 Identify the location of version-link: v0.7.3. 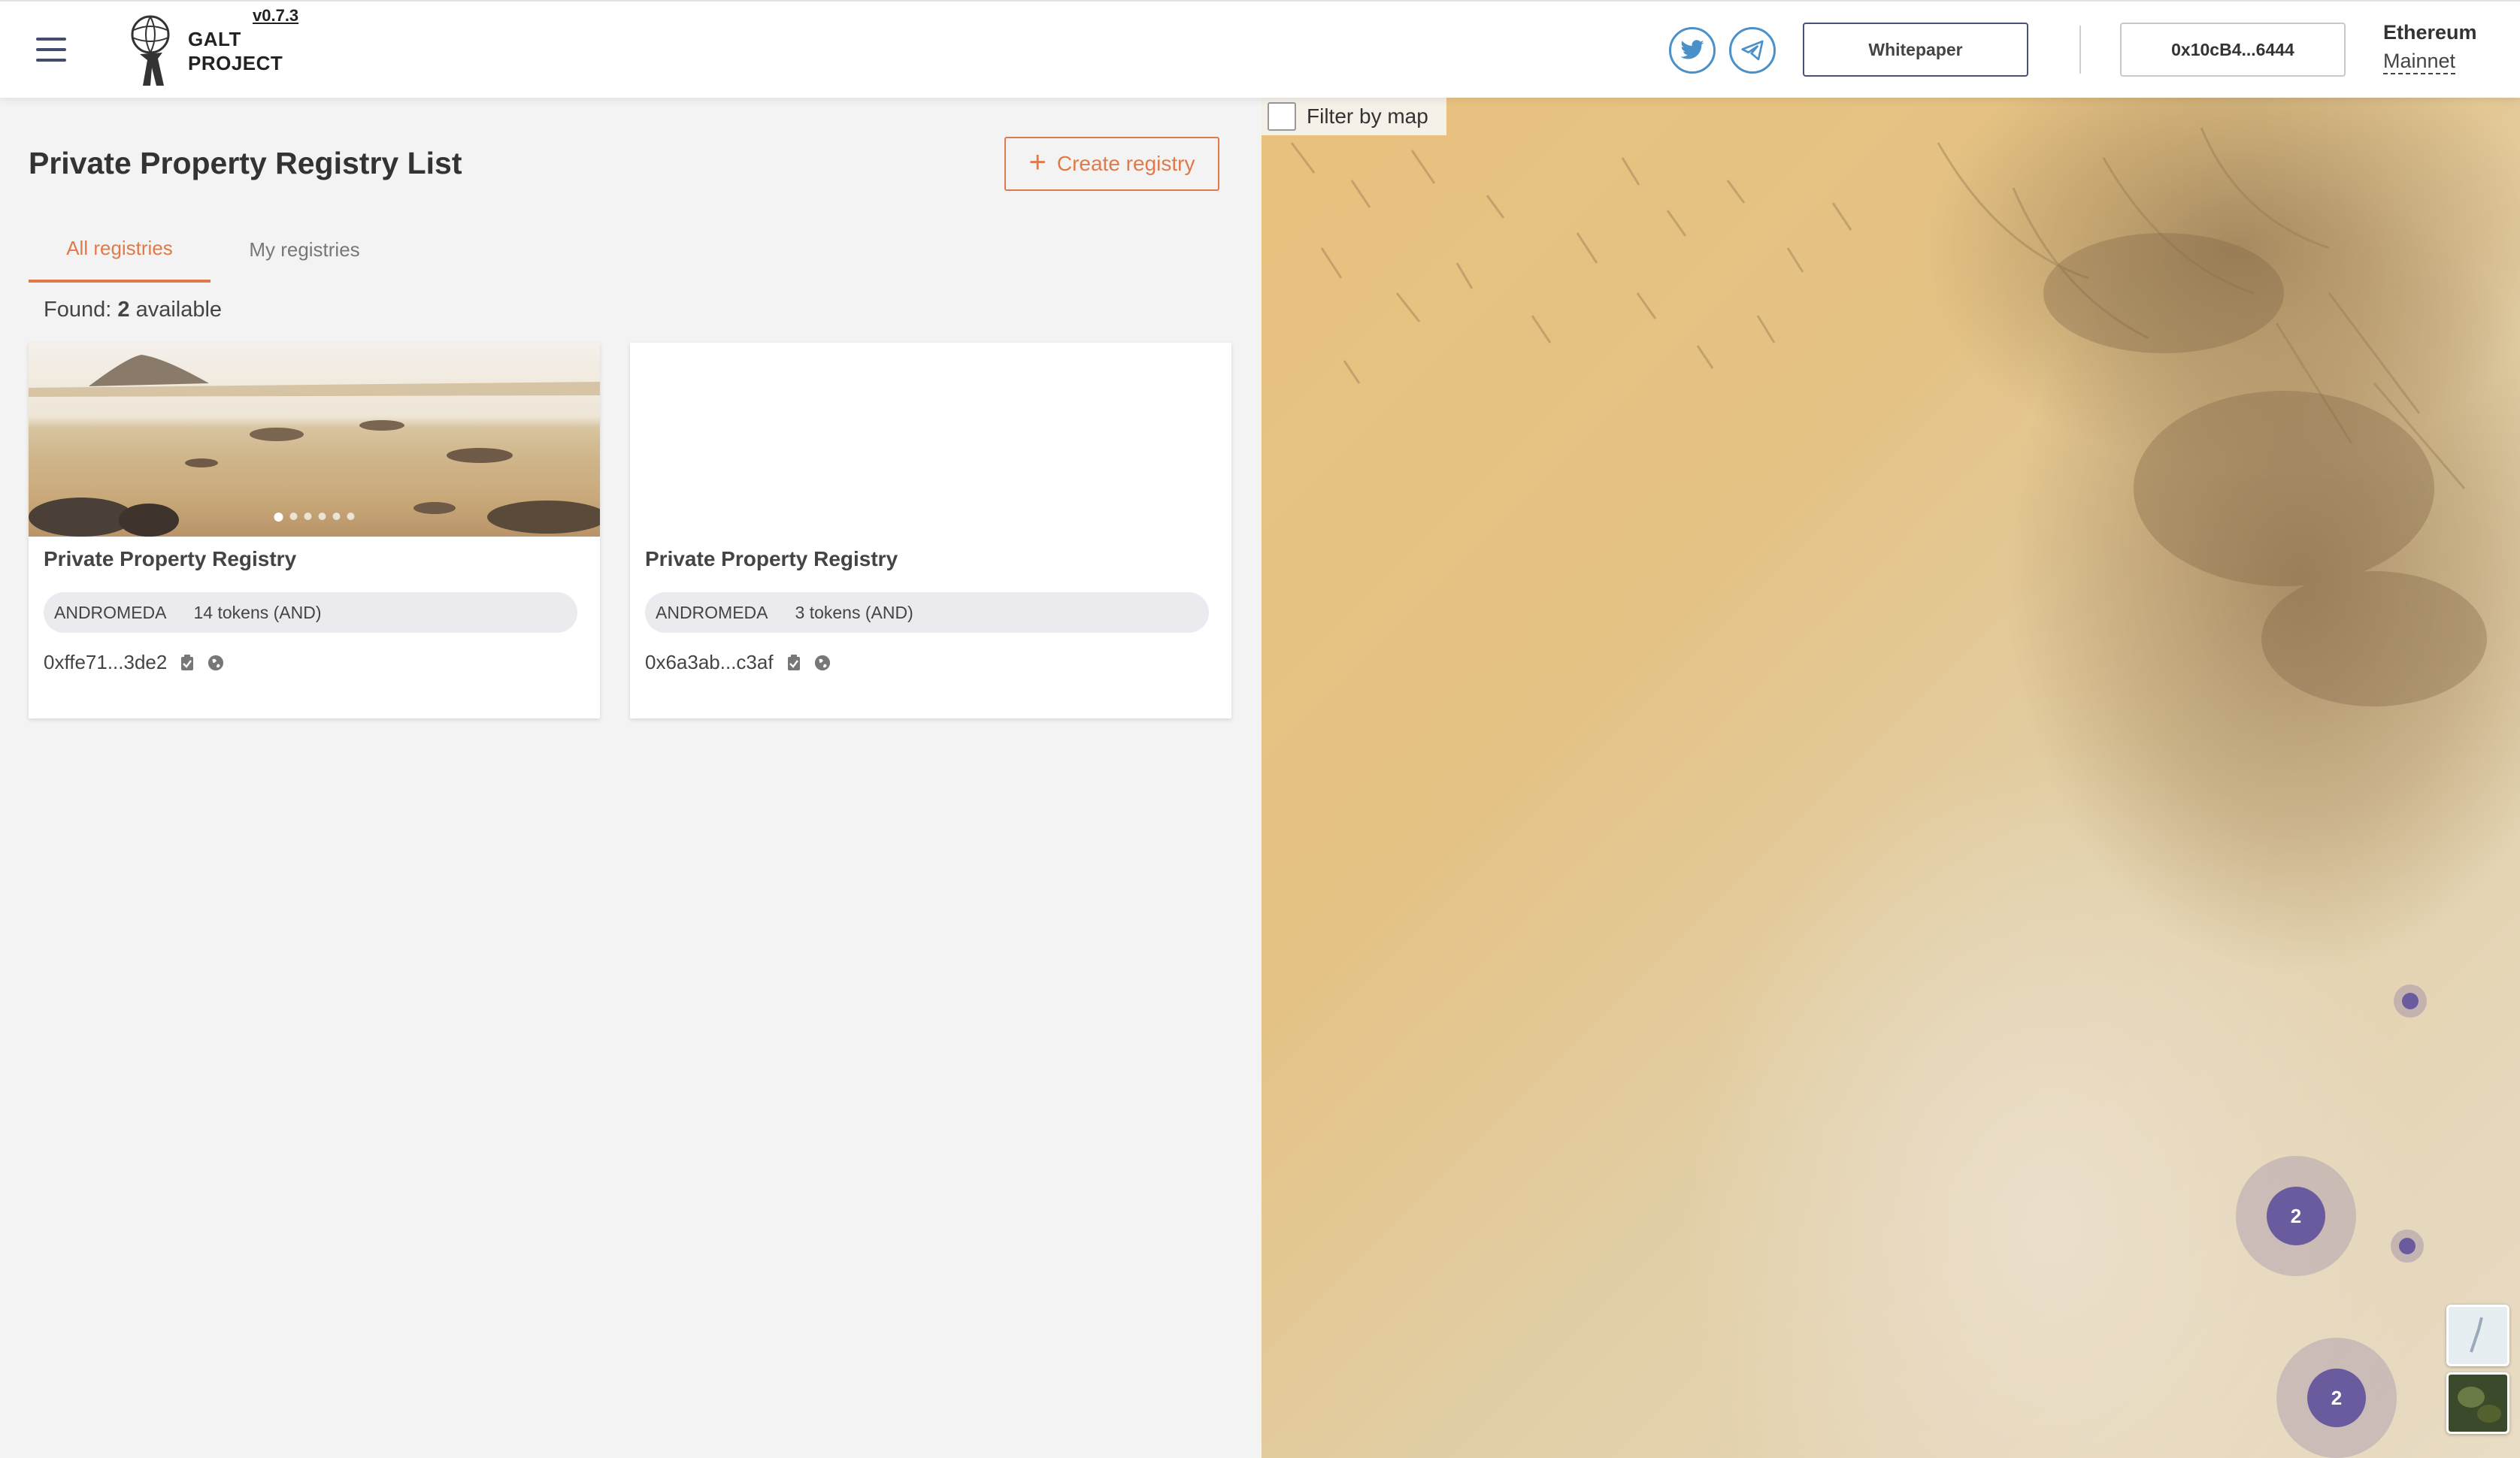
(275, 16).